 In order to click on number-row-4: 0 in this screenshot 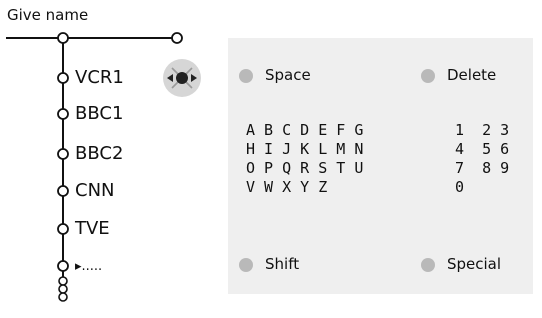, I will do `click(459, 188)`.